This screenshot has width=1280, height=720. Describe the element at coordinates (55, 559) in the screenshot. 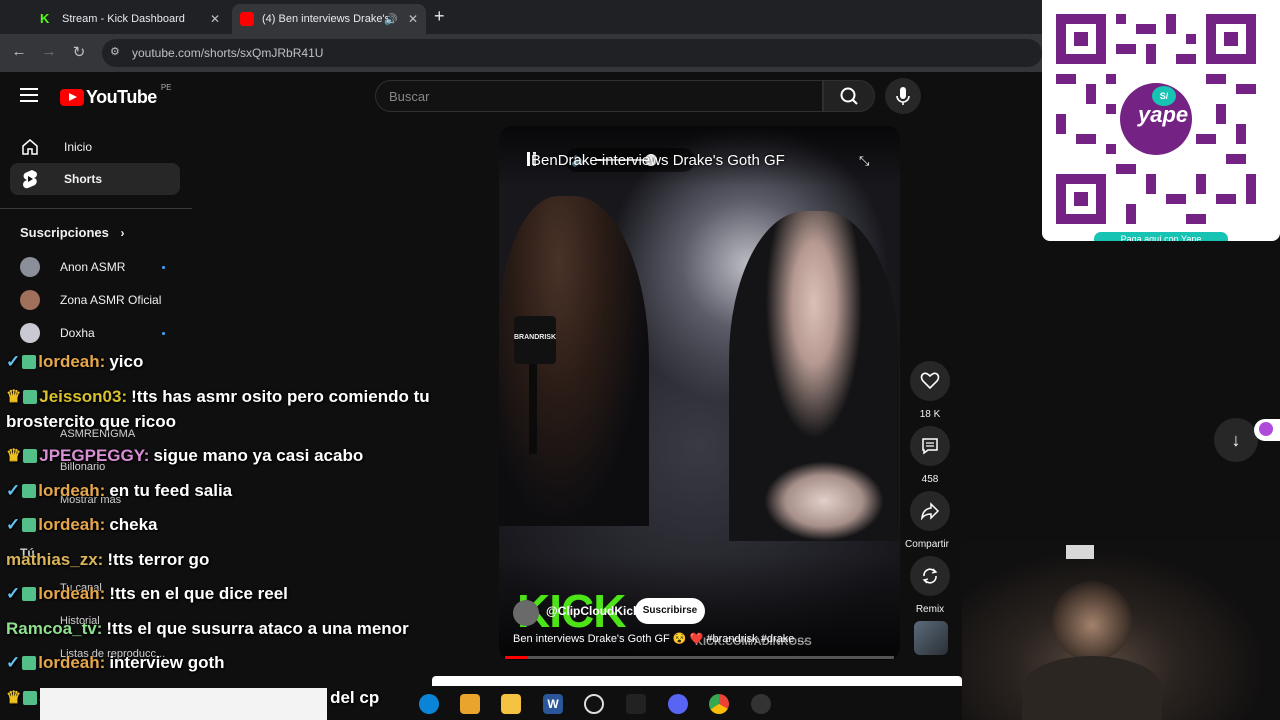

I see `chat-username: mathias_zx:` at that location.